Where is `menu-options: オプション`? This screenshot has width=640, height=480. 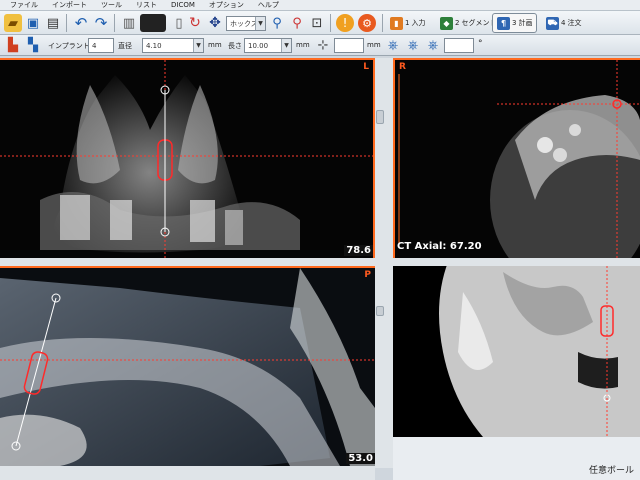
menu-options: オプション is located at coordinates (226, 5).